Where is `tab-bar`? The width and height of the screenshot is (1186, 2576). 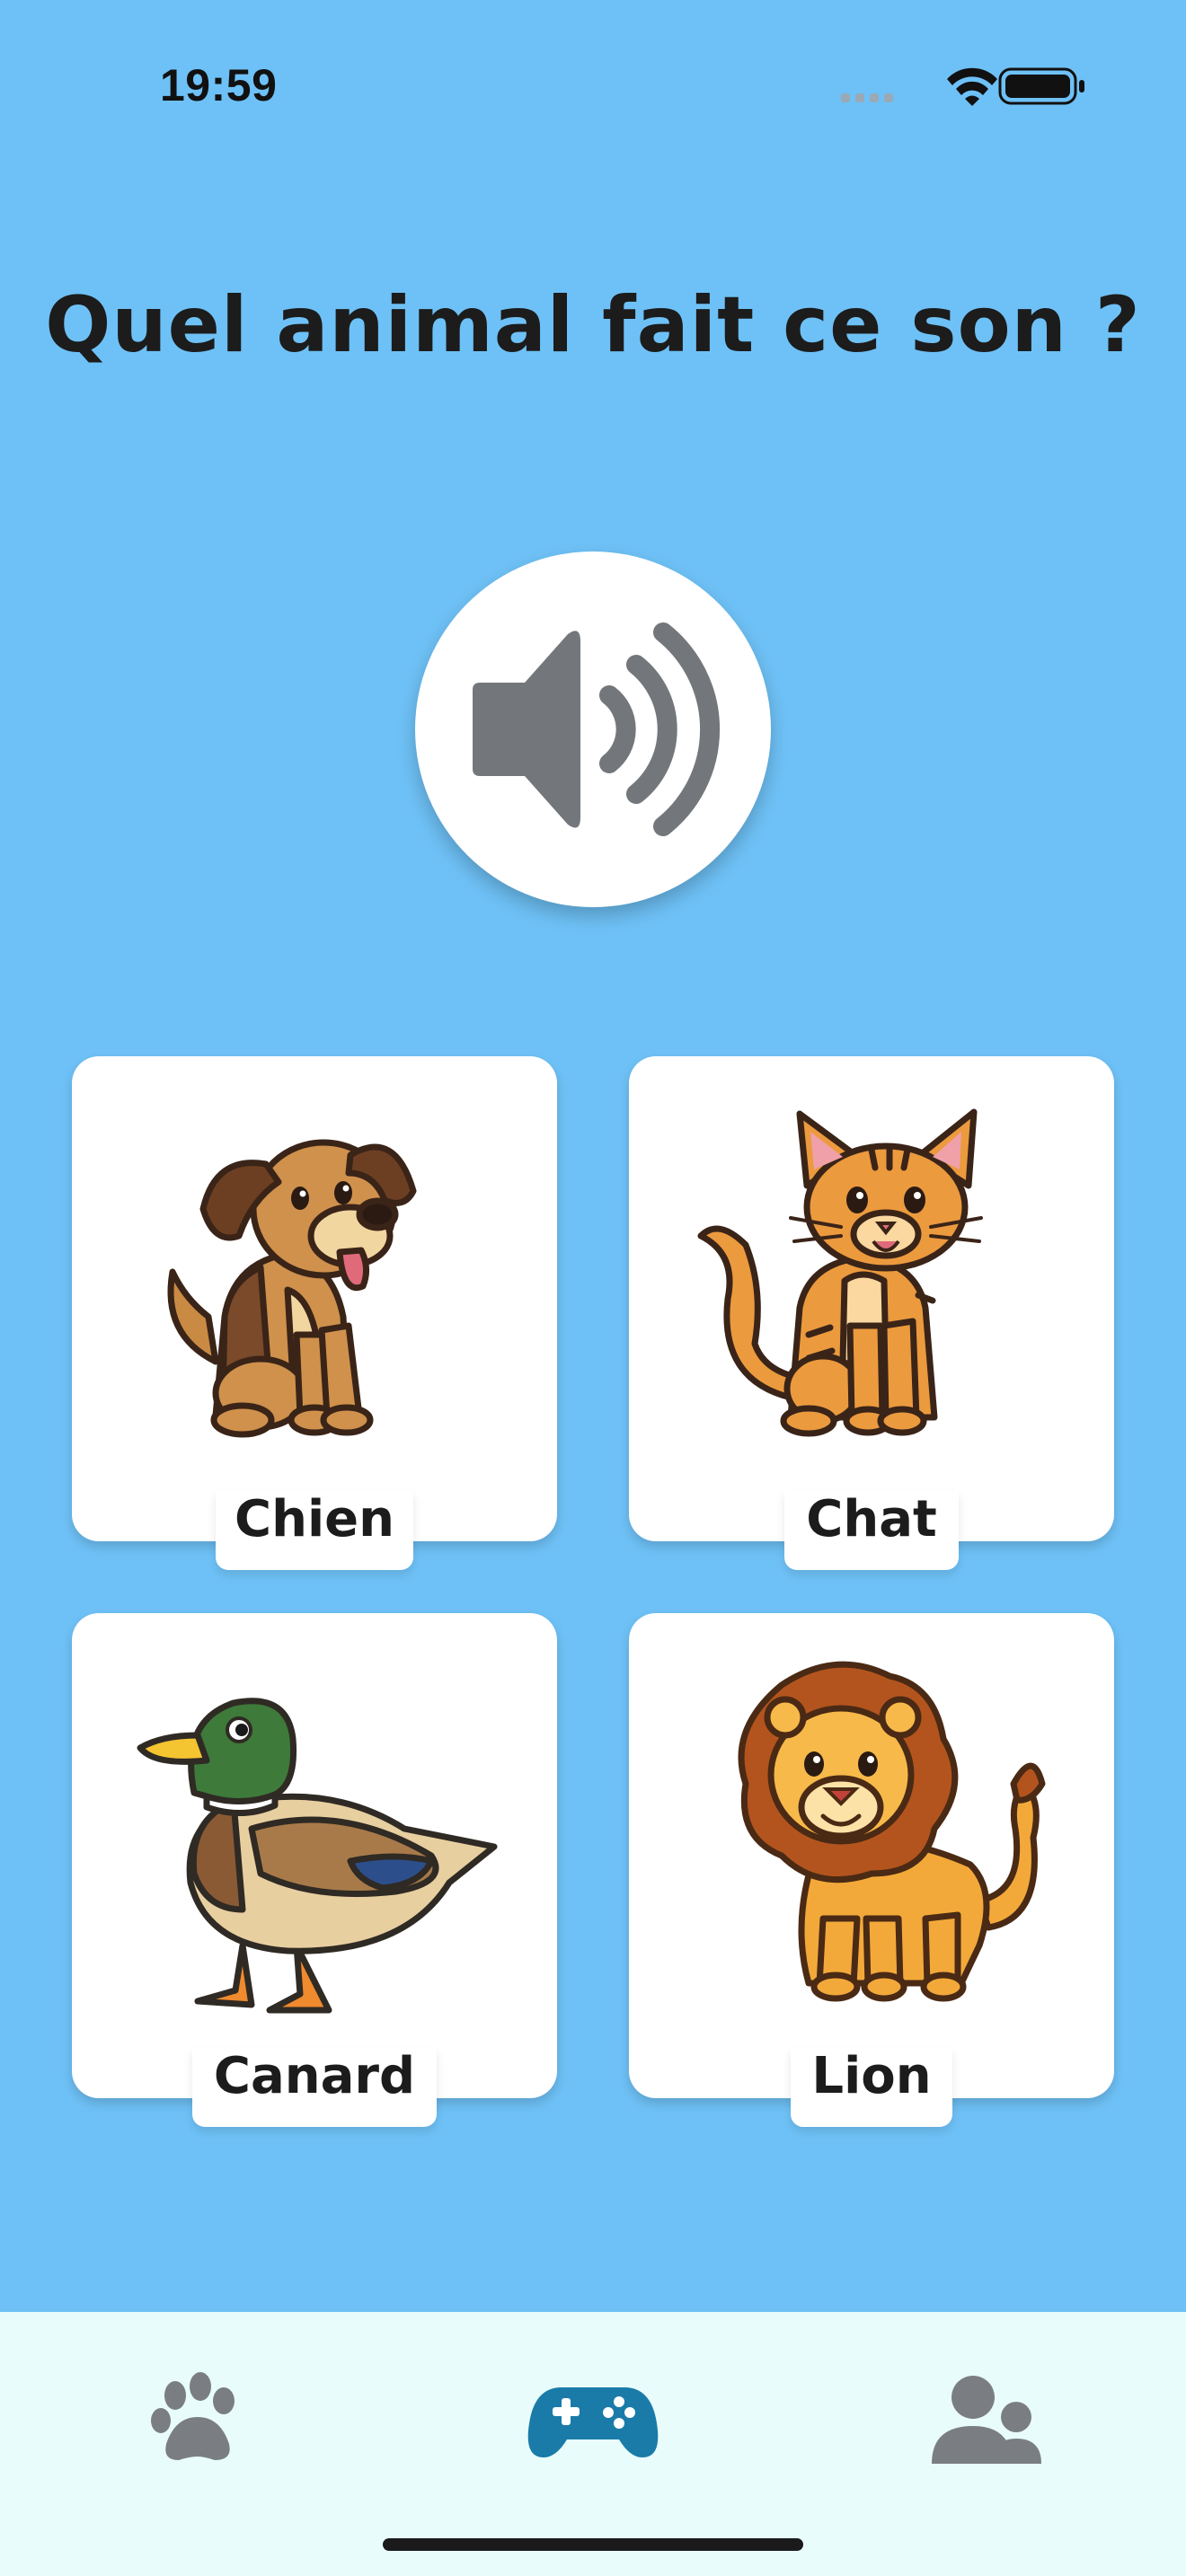 tab-bar is located at coordinates (593, 2444).